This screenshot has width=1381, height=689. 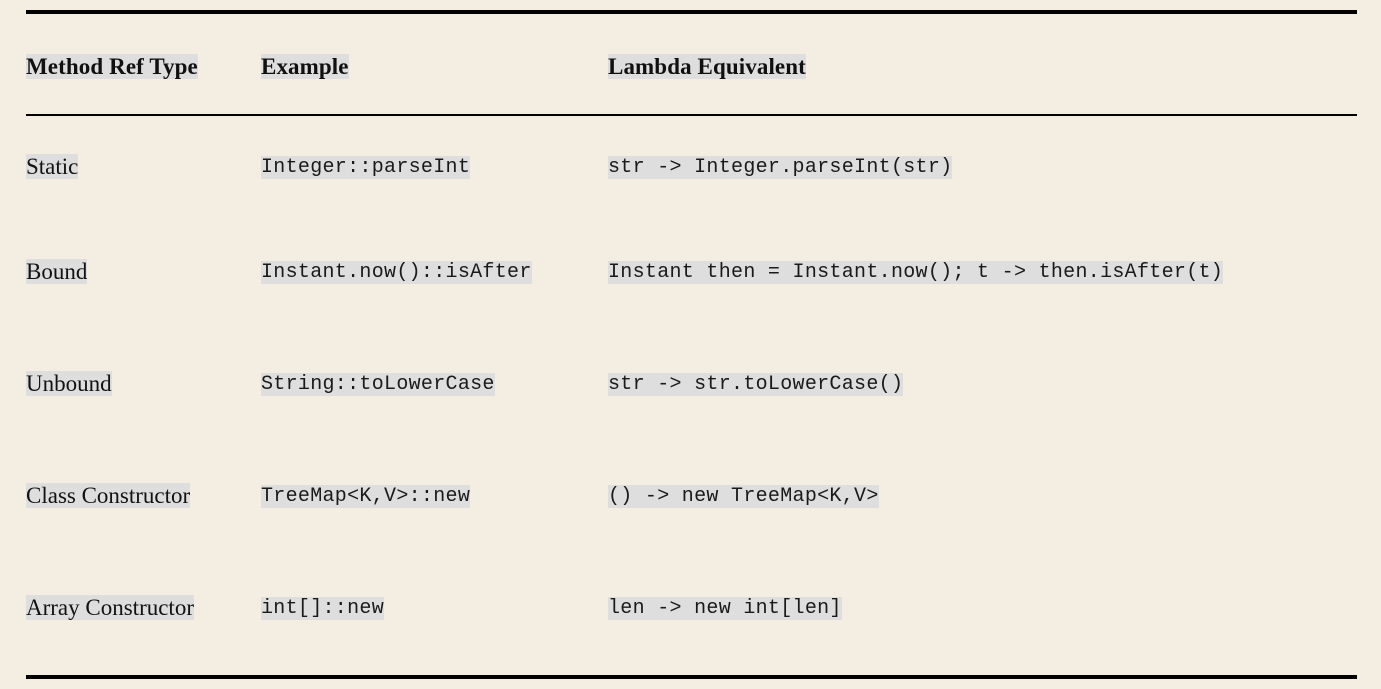 I want to click on example-code: TreeMap<K,V>::new, so click(x=366, y=496).